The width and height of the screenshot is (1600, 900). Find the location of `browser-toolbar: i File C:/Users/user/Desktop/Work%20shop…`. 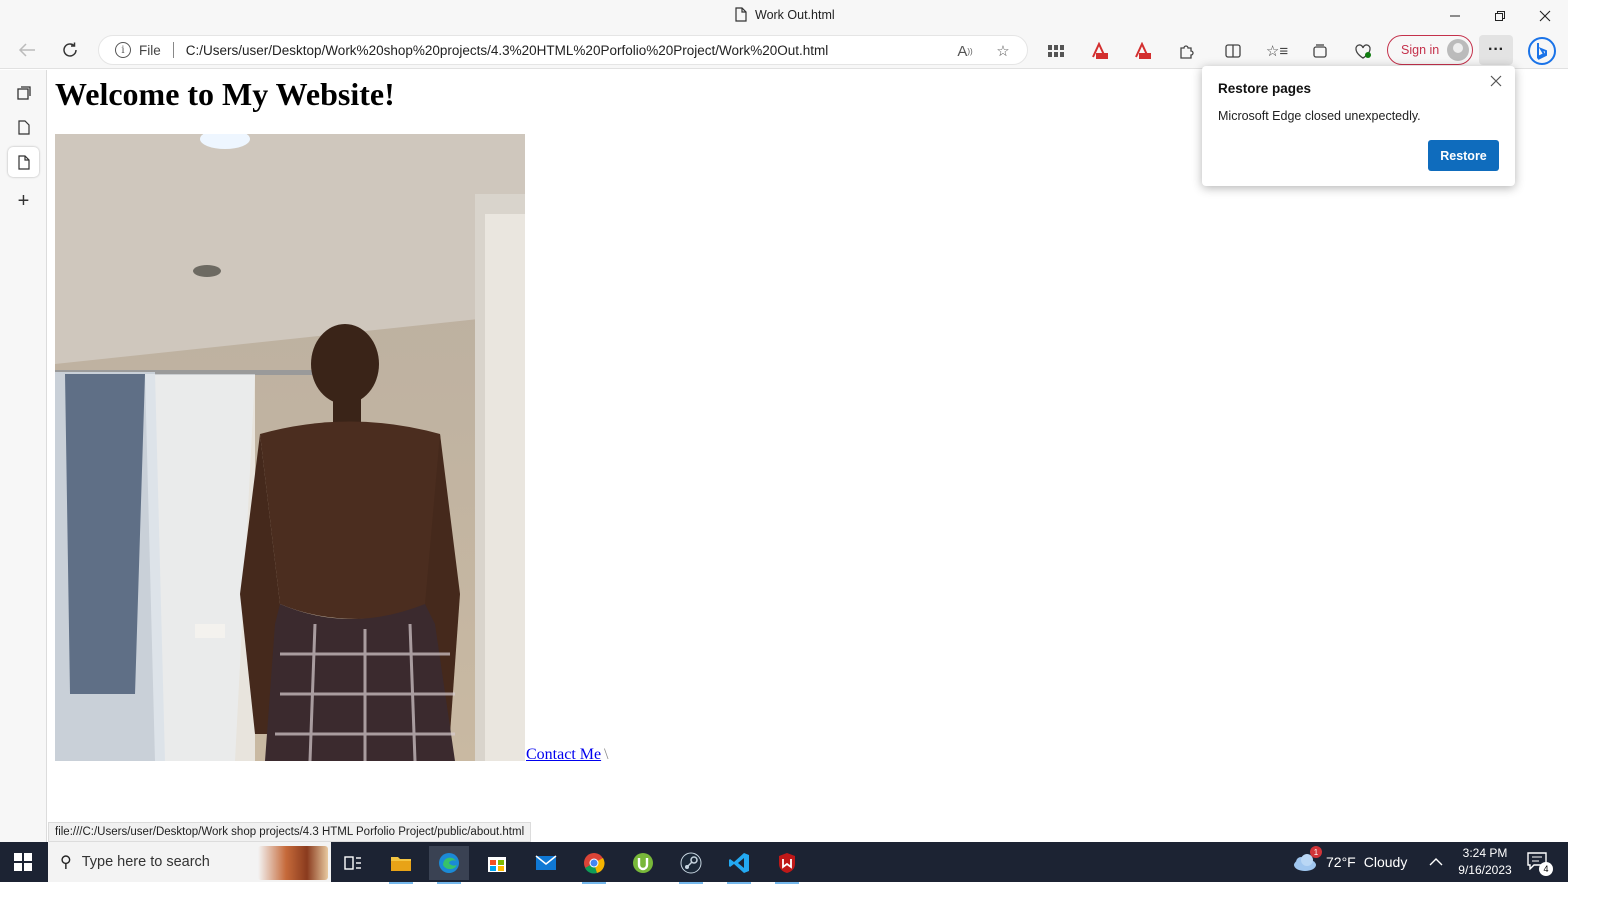

browser-toolbar: i File C:/Users/user/Desktop/Work%20shop… is located at coordinates (784, 50).